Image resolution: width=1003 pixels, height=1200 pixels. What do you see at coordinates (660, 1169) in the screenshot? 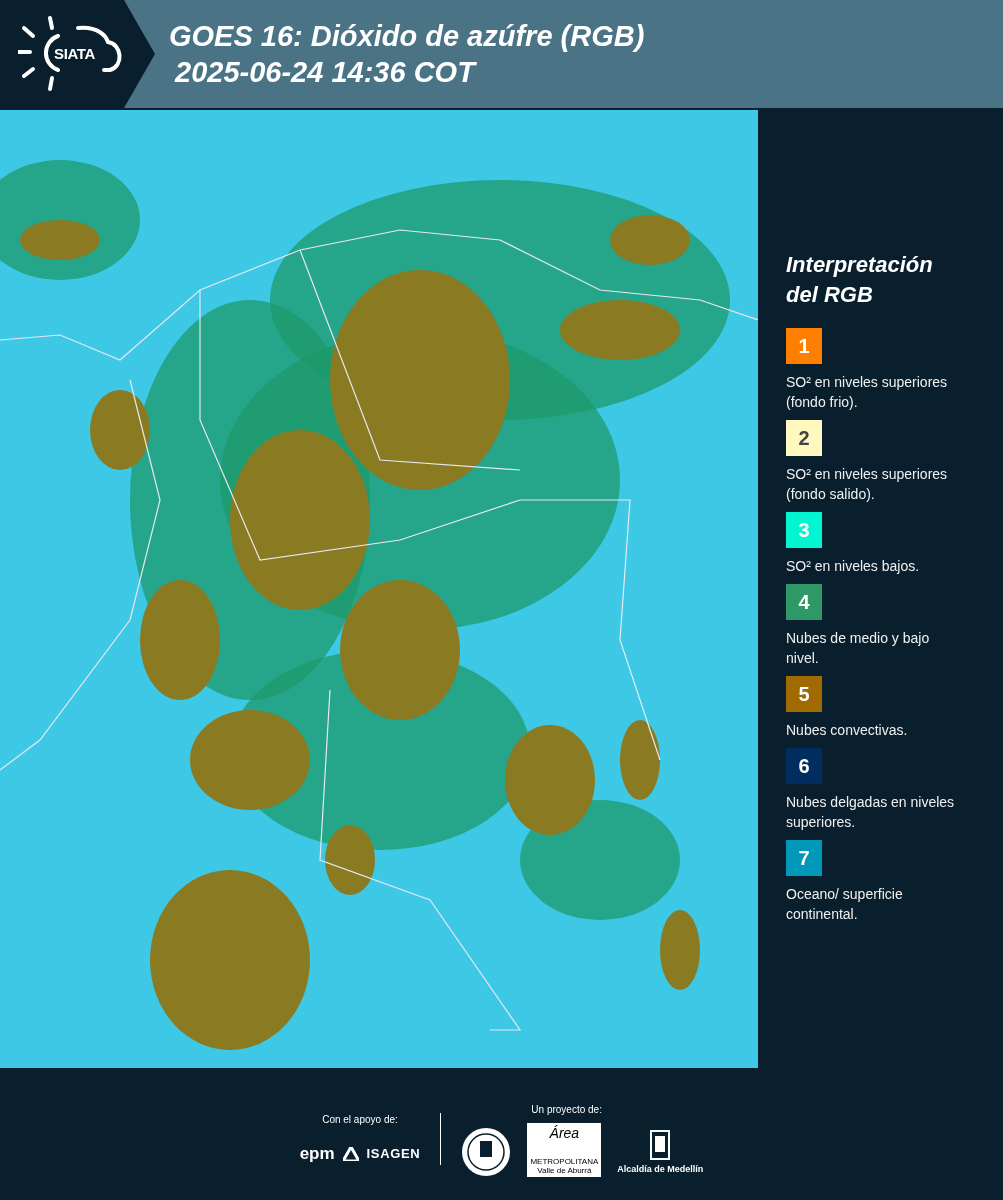
I see `alcaldia-logo-text: Alcaldía de Medellín` at bounding box center [660, 1169].